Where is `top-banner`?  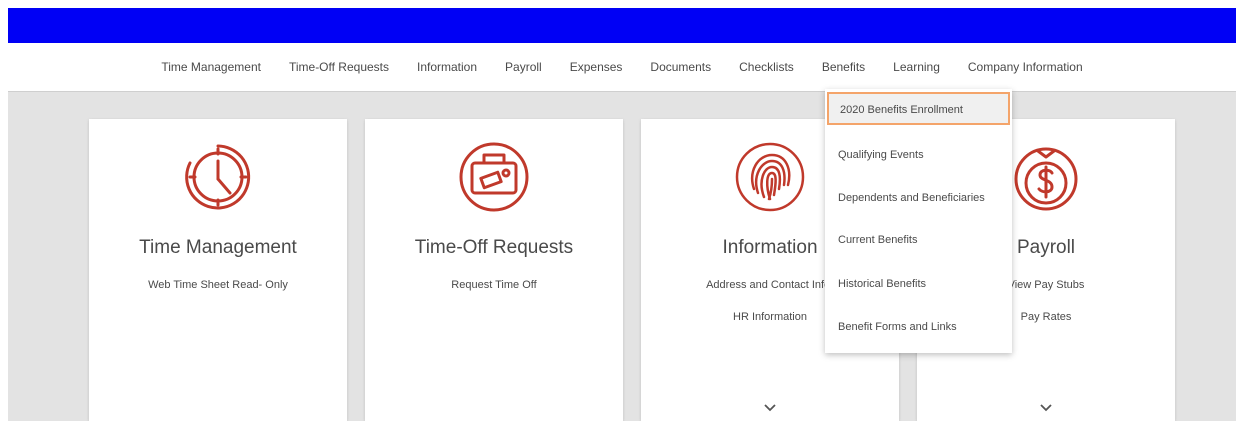
top-banner is located at coordinates (622, 25).